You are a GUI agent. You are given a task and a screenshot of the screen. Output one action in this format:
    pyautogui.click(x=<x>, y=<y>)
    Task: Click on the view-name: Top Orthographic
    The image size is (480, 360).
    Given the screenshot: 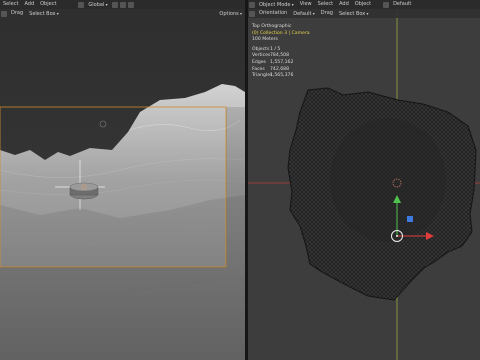 What is the action you would take?
    pyautogui.click(x=272, y=26)
    